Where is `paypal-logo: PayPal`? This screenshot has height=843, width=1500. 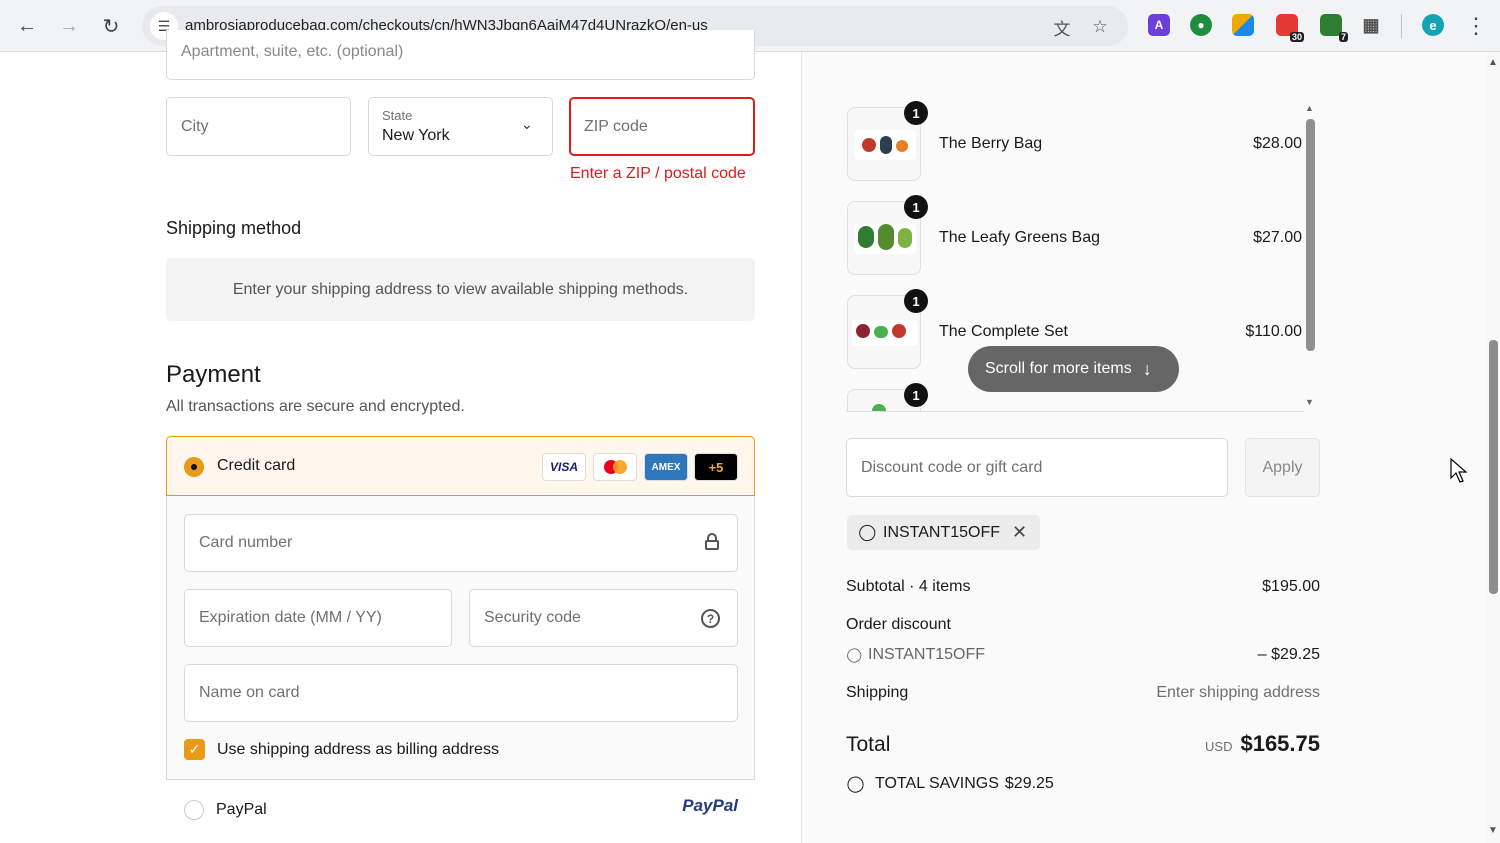
paypal-logo: PayPal is located at coordinates (710, 805).